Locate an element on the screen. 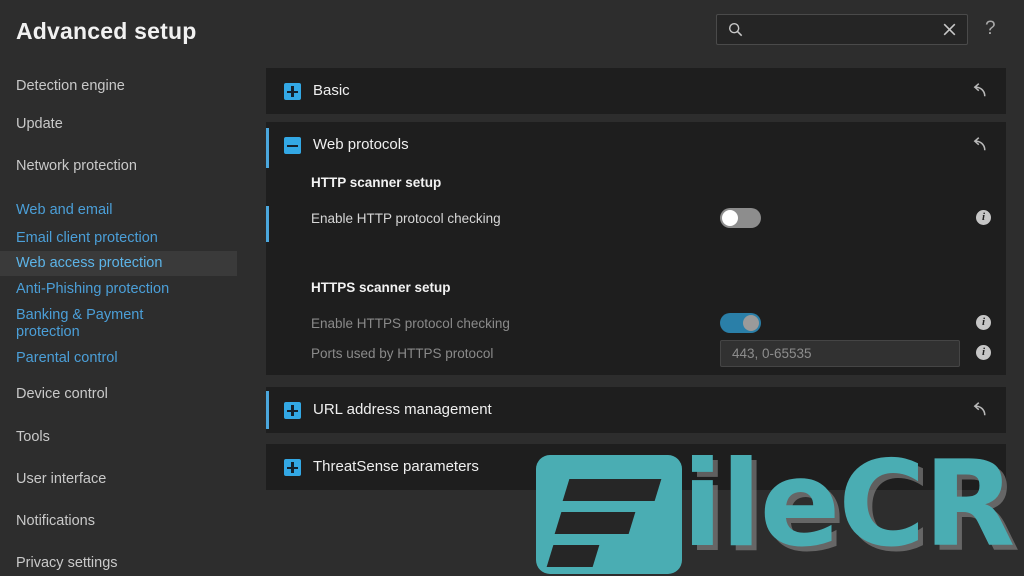  sidebar-item-web-access-protection: Web access protection is located at coordinates (118, 263).